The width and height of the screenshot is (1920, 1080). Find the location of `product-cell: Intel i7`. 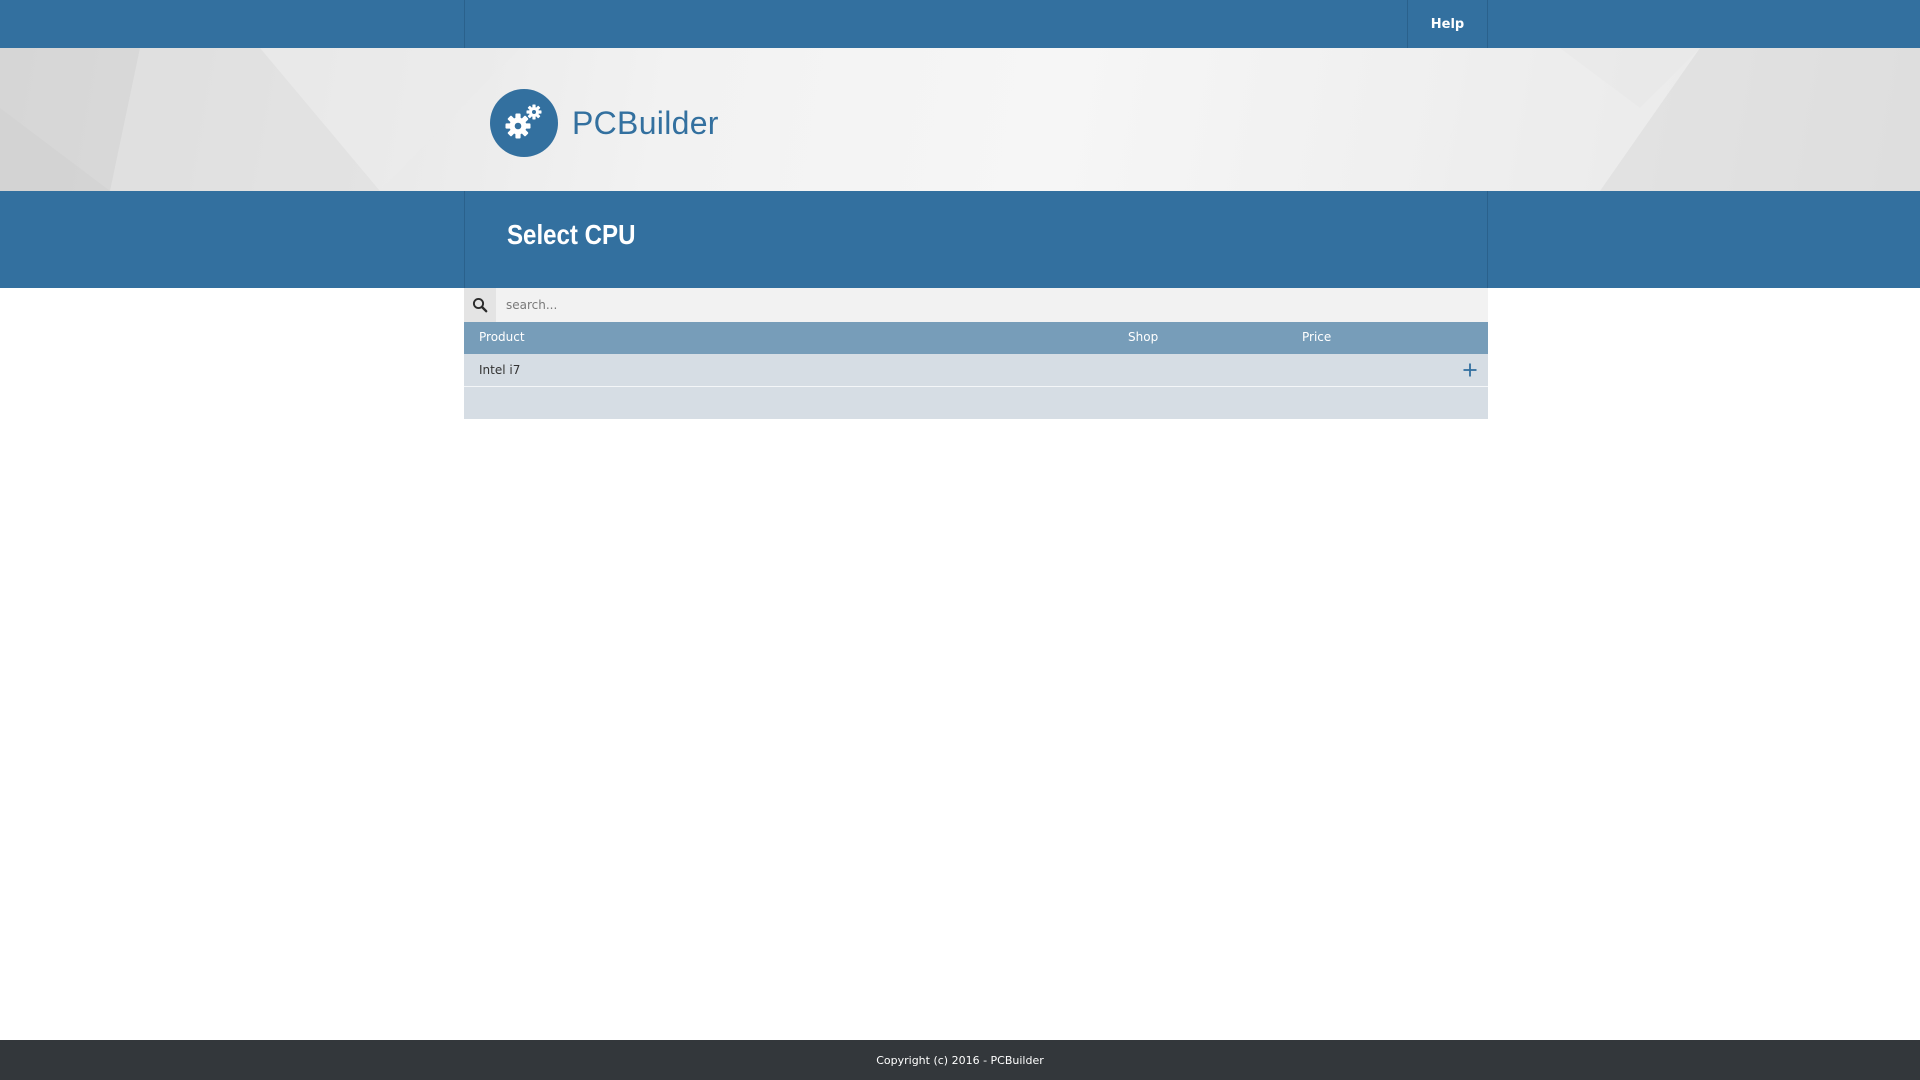

product-cell: Intel i7 is located at coordinates (500, 370).